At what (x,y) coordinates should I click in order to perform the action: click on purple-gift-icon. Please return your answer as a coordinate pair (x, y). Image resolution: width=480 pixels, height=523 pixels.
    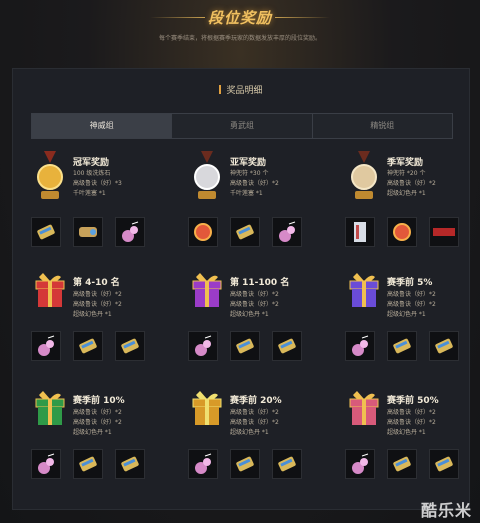
    Looking at the image, I should click on (207, 289).